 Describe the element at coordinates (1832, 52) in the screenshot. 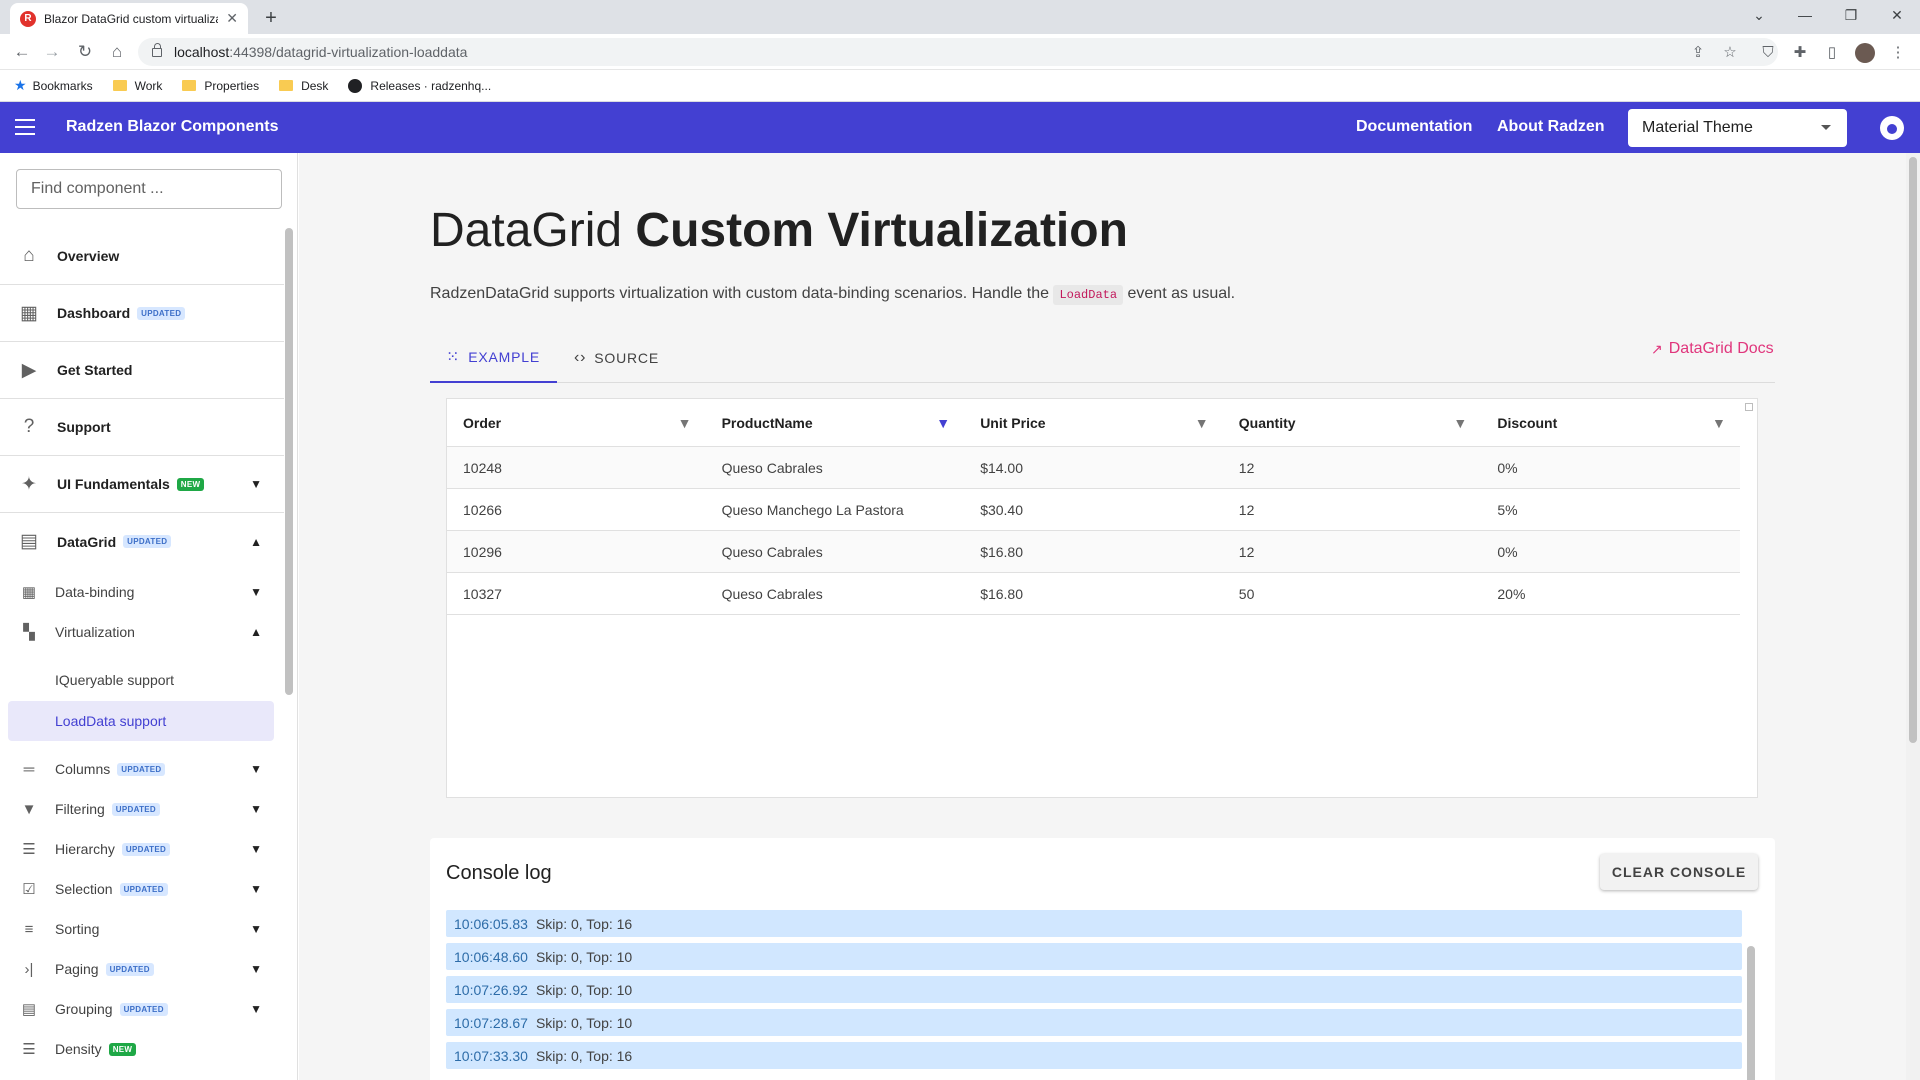

I see `side-panel-icon: ▯` at that location.